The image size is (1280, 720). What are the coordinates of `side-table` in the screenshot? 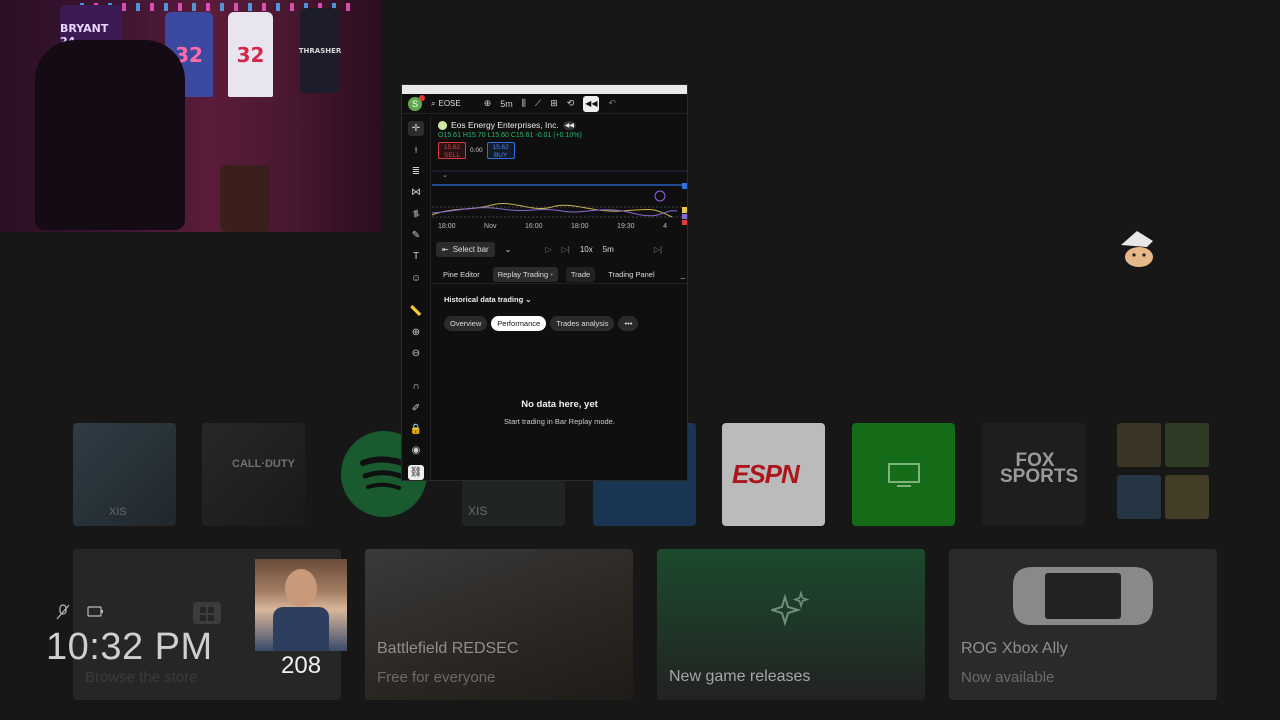 It's located at (245, 198).